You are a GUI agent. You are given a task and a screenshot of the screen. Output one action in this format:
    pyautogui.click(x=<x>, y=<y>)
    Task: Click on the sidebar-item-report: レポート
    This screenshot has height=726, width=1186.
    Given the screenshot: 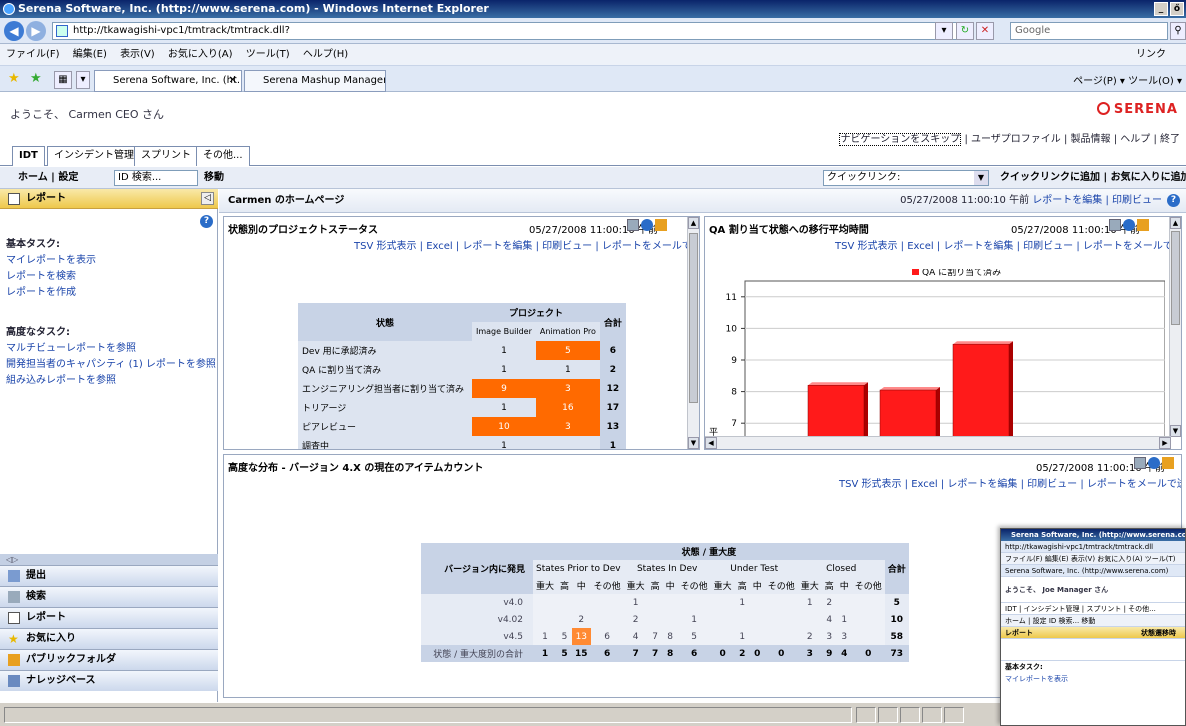 What is the action you would take?
    pyautogui.click(x=109, y=617)
    